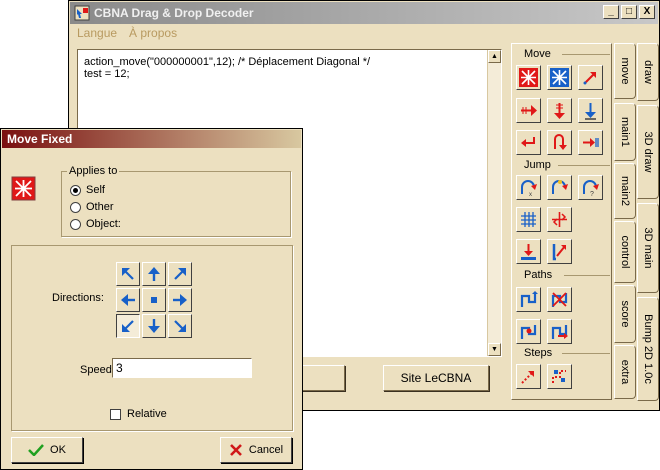  Describe the element at coordinates (23, 188) in the screenshot. I see `move-fixed-icon` at that location.